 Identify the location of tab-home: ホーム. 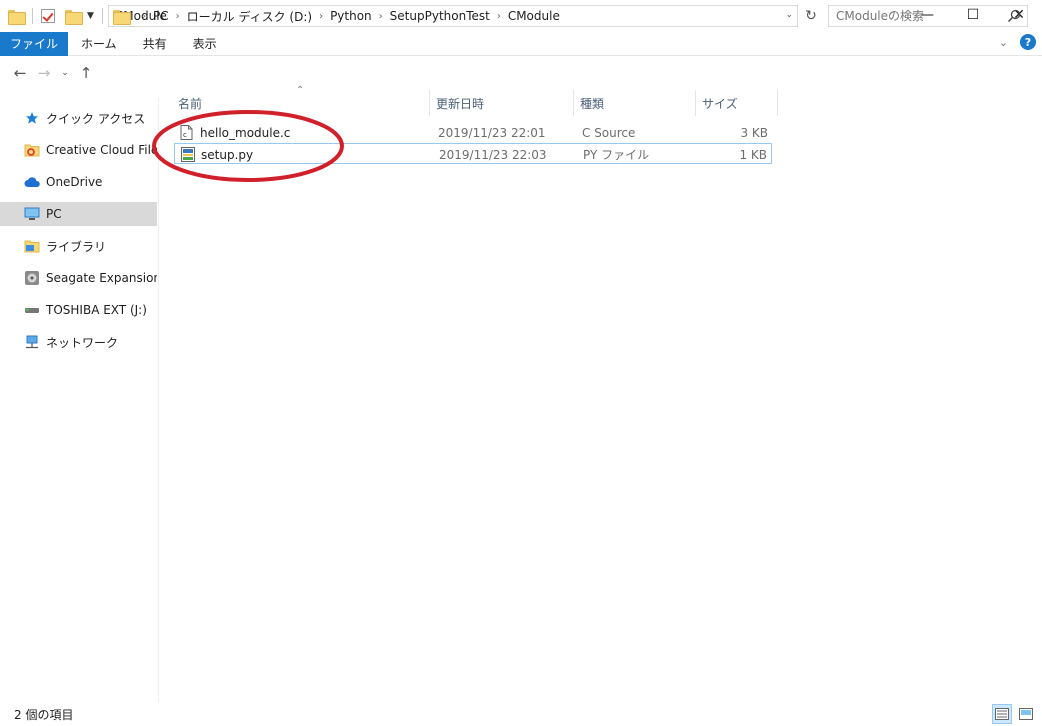
(99, 44).